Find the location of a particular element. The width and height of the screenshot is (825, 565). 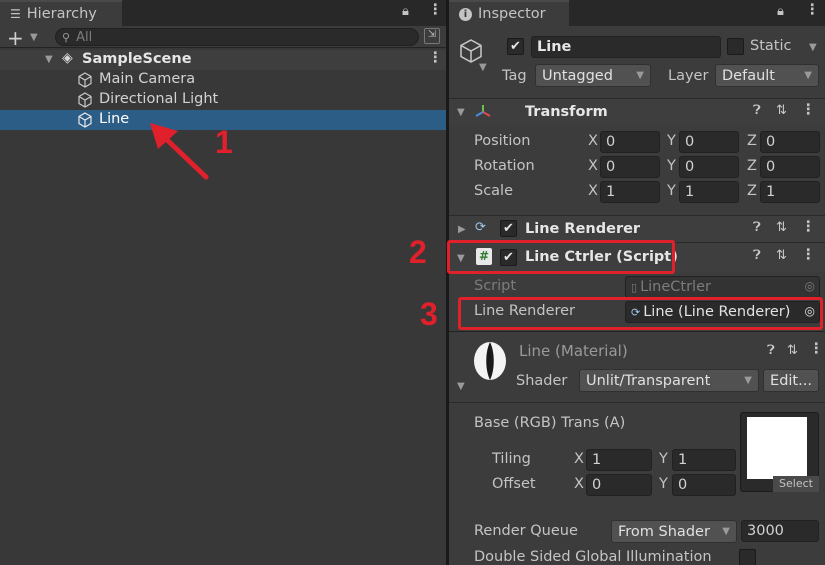

scale-label: Scale is located at coordinates (494, 191).